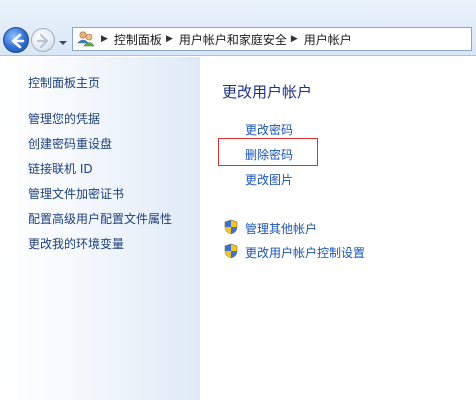  Describe the element at coordinates (64, 82) in the screenshot. I see `sidebar-item-control-panel-home: 控制面板主页` at that location.